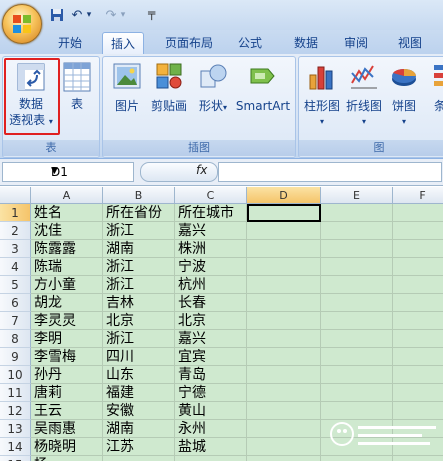 The height and width of the screenshot is (461, 443). Describe the element at coordinates (15, 303) in the screenshot. I see `row-header: 6` at that location.